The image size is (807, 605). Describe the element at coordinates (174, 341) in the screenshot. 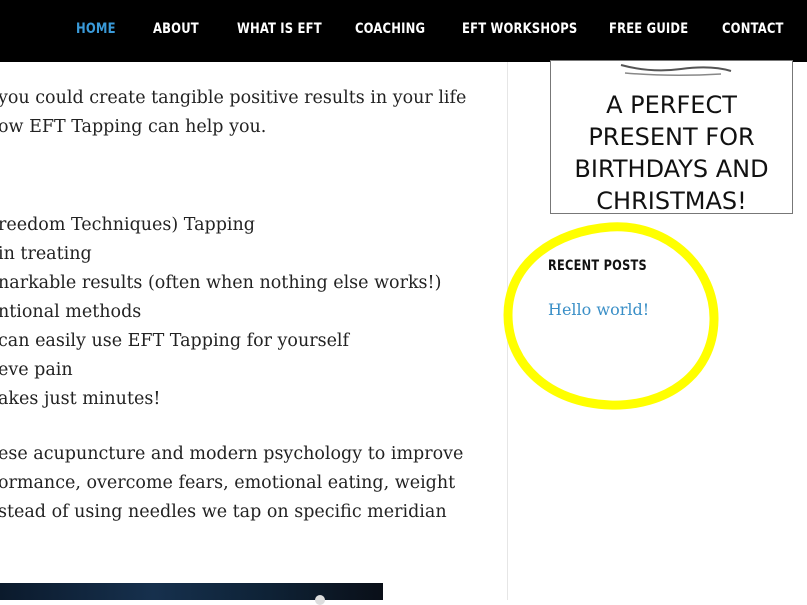

I see `body-text-line: can easily use EFT Tapping for yourself` at that location.